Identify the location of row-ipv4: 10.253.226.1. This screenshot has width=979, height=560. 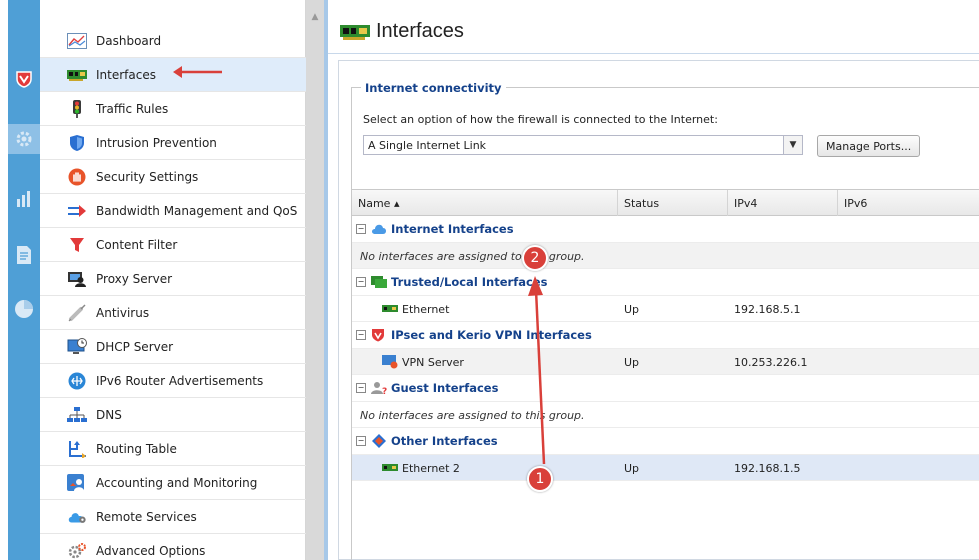
(771, 362).